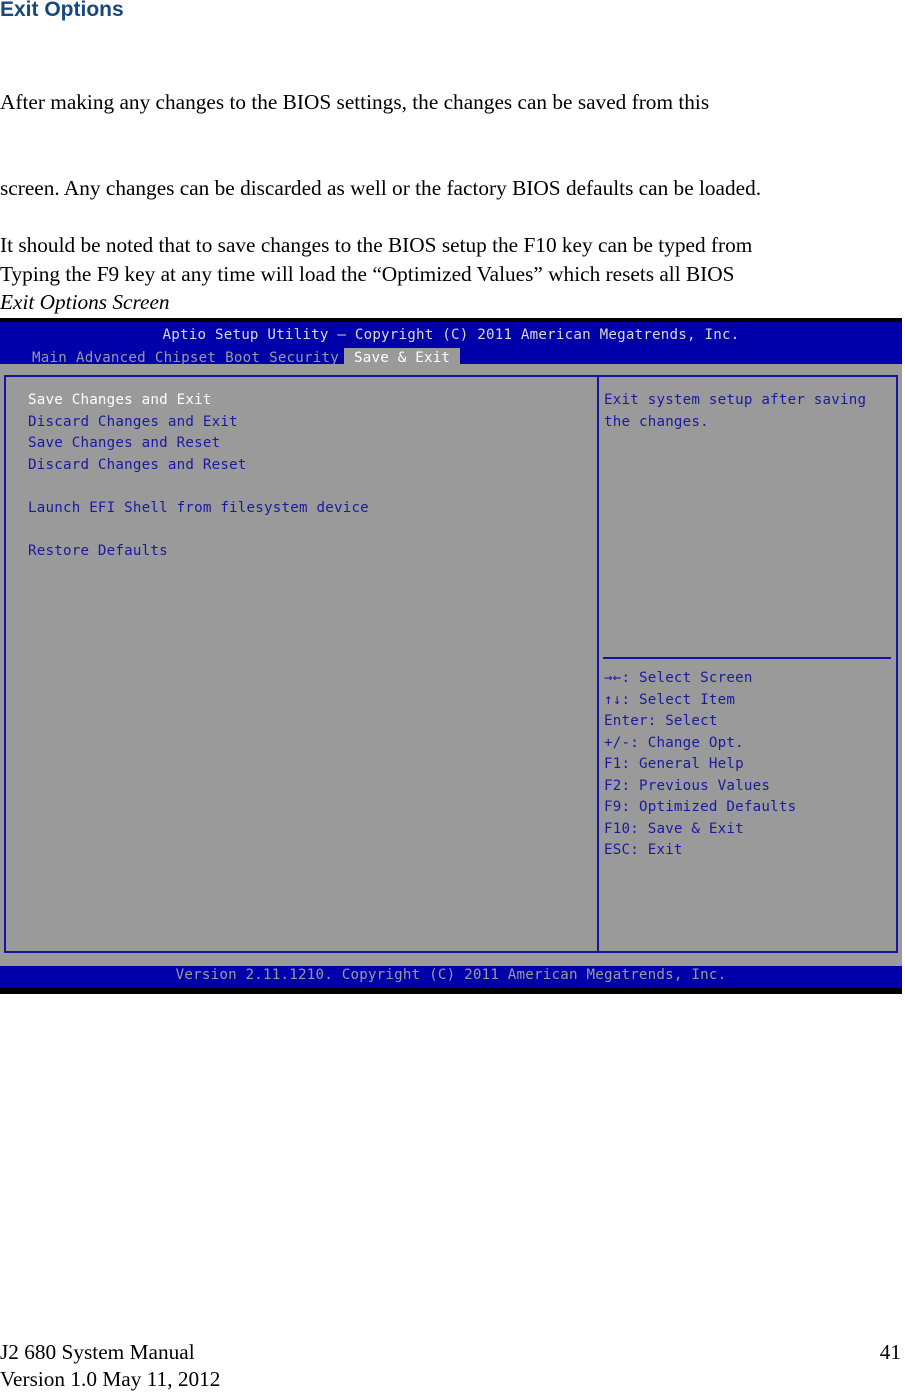 This screenshot has height=1394, width=905. I want to click on key-legend-change-opt: +/-: Change Opt., so click(674, 742).